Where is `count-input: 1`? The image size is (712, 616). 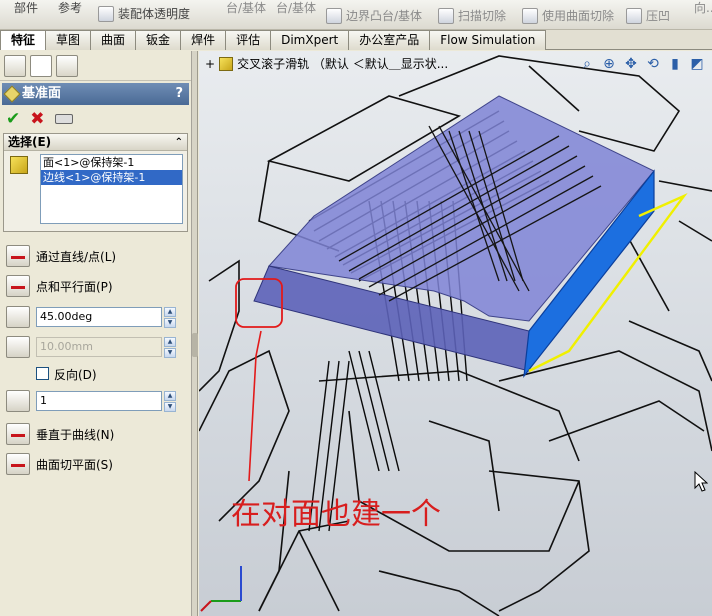 count-input: 1 is located at coordinates (99, 401).